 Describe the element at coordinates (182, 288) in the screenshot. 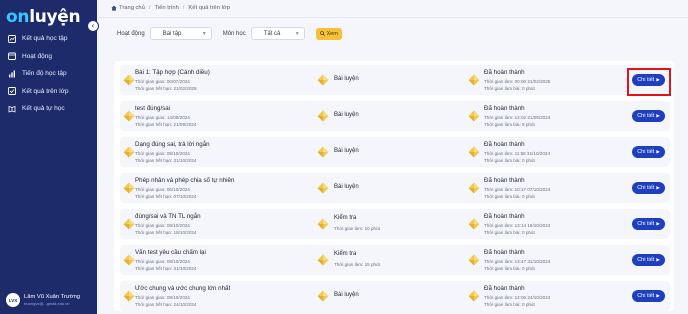

I see `assignment-title: Ước chung và ước chung lớn nhất` at that location.